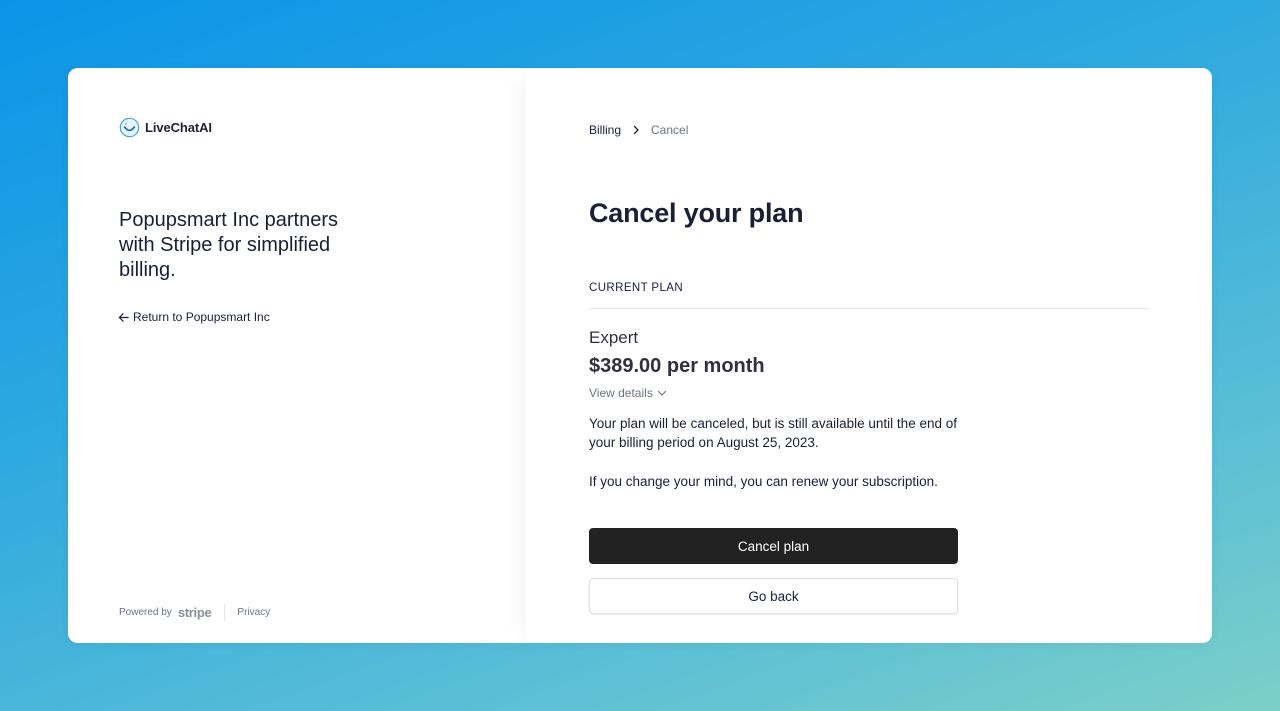 The width and height of the screenshot is (1280, 711). Describe the element at coordinates (773, 546) in the screenshot. I see `cancel-plan-button: Cancel plan` at that location.